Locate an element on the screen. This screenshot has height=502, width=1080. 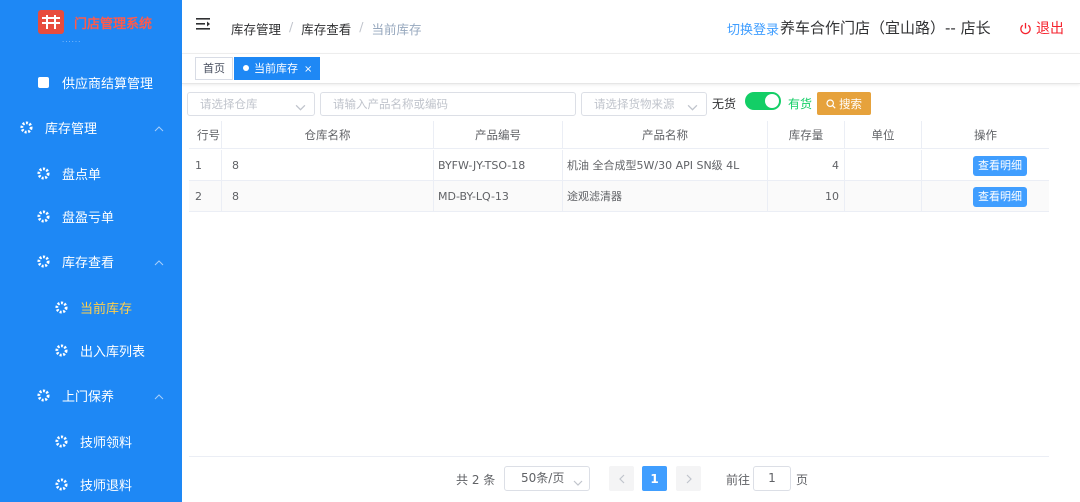
sidebar-item-in-out-list: 出入库列表 is located at coordinates (91, 350).